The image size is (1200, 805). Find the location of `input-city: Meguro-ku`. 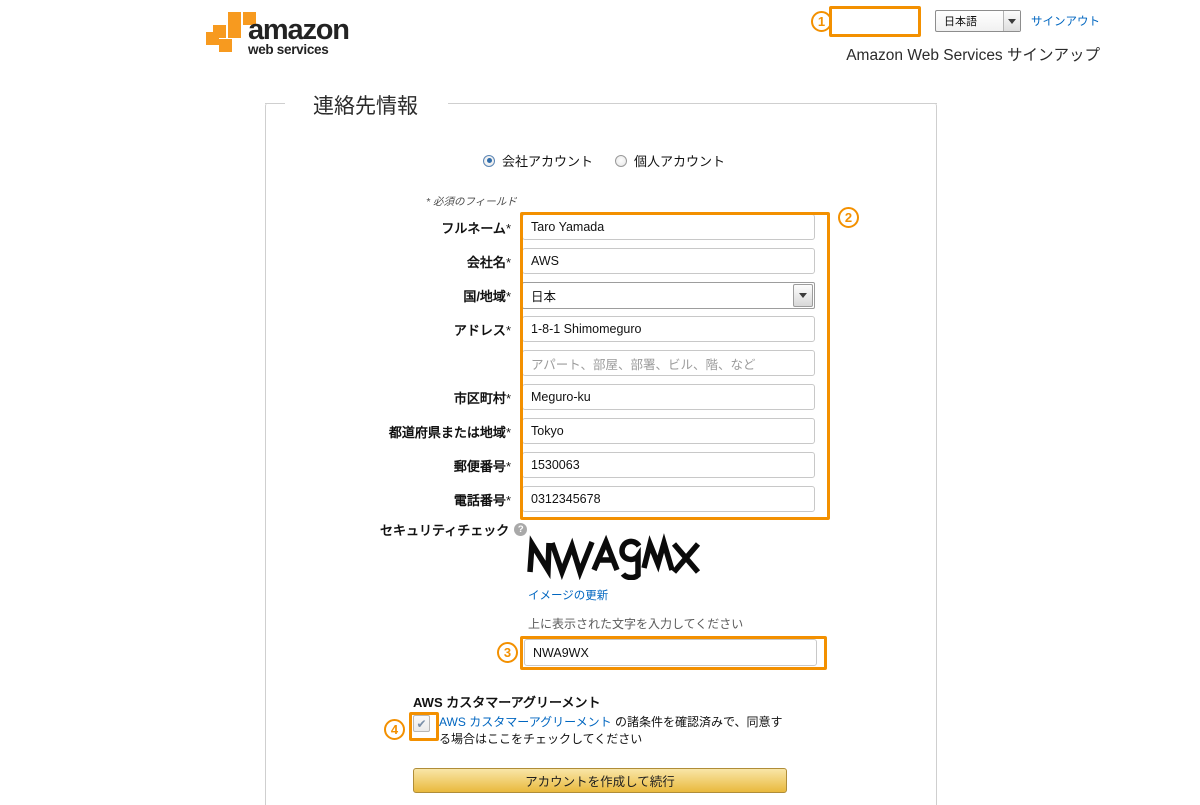

input-city: Meguro-ku is located at coordinates (668, 397).